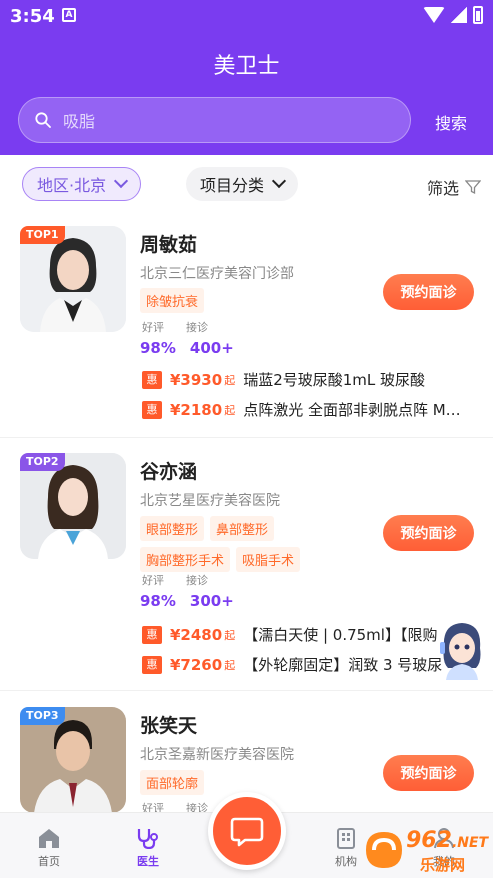 The width and height of the screenshot is (493, 878). Describe the element at coordinates (434, 15) in the screenshot. I see `wifi-icon` at that location.